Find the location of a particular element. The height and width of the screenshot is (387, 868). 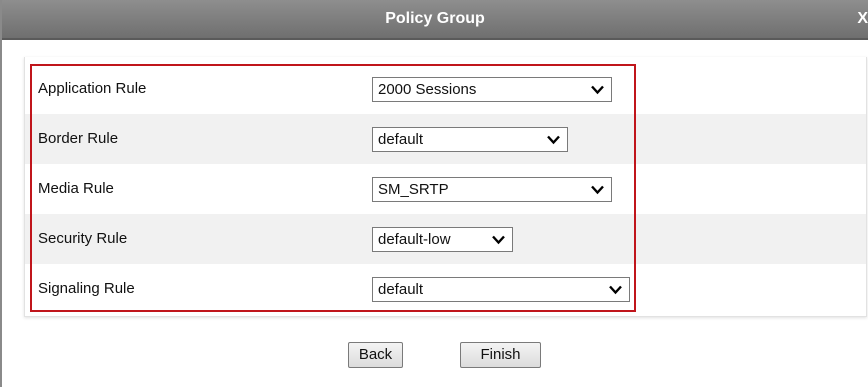

rule-row-border: Border Rule default is located at coordinates (445, 139).